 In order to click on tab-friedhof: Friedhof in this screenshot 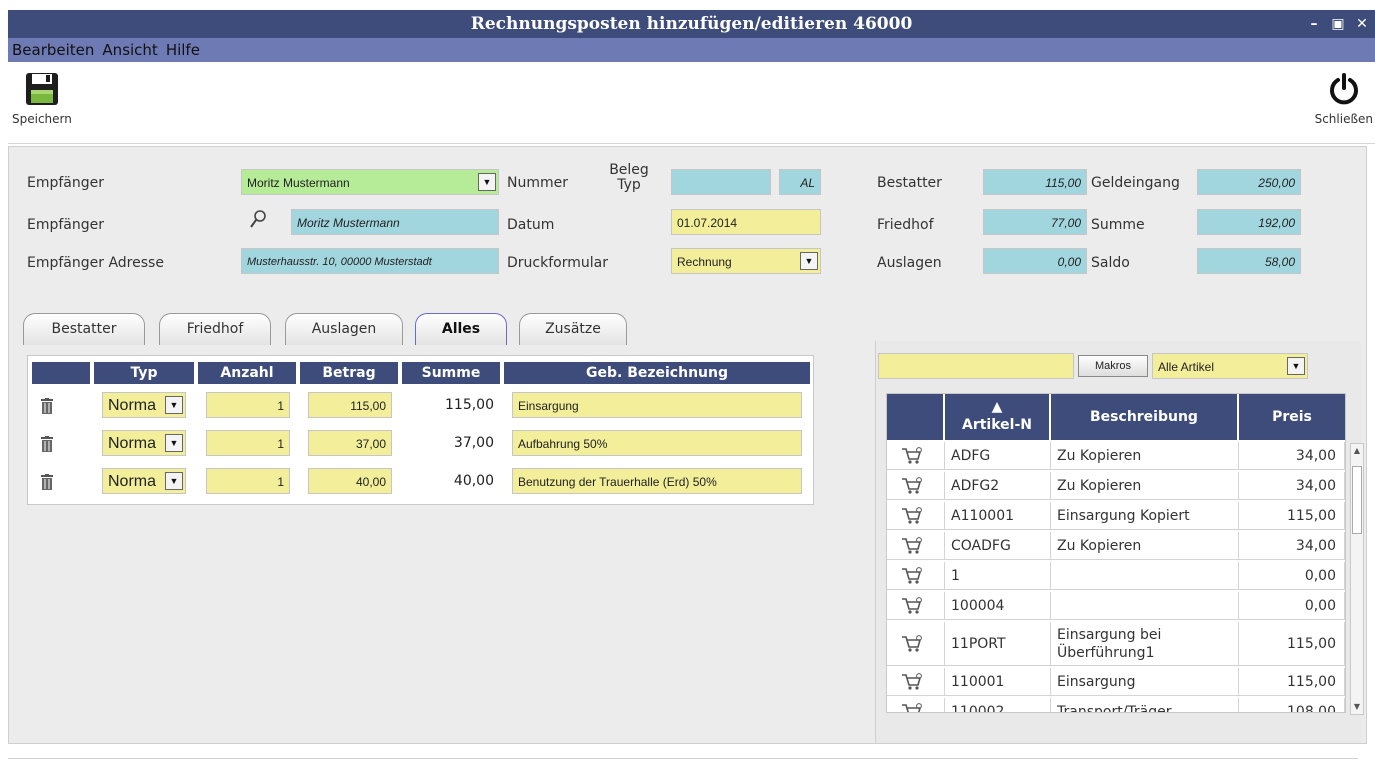, I will do `click(215, 329)`.